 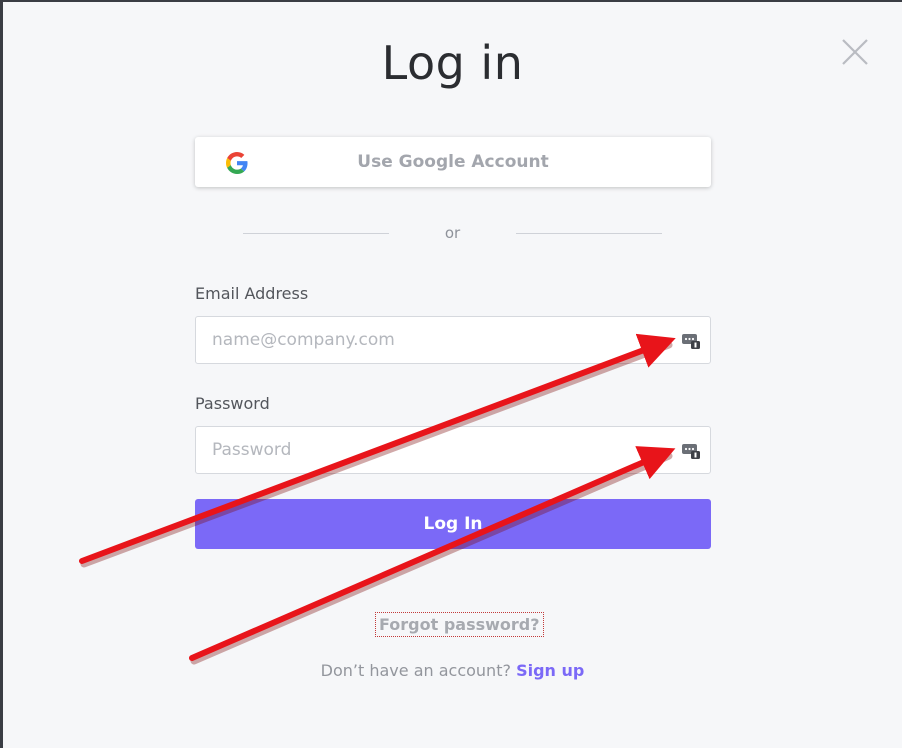 I want to click on signup-row: Don’t have an account? Sign up, so click(x=452, y=670).